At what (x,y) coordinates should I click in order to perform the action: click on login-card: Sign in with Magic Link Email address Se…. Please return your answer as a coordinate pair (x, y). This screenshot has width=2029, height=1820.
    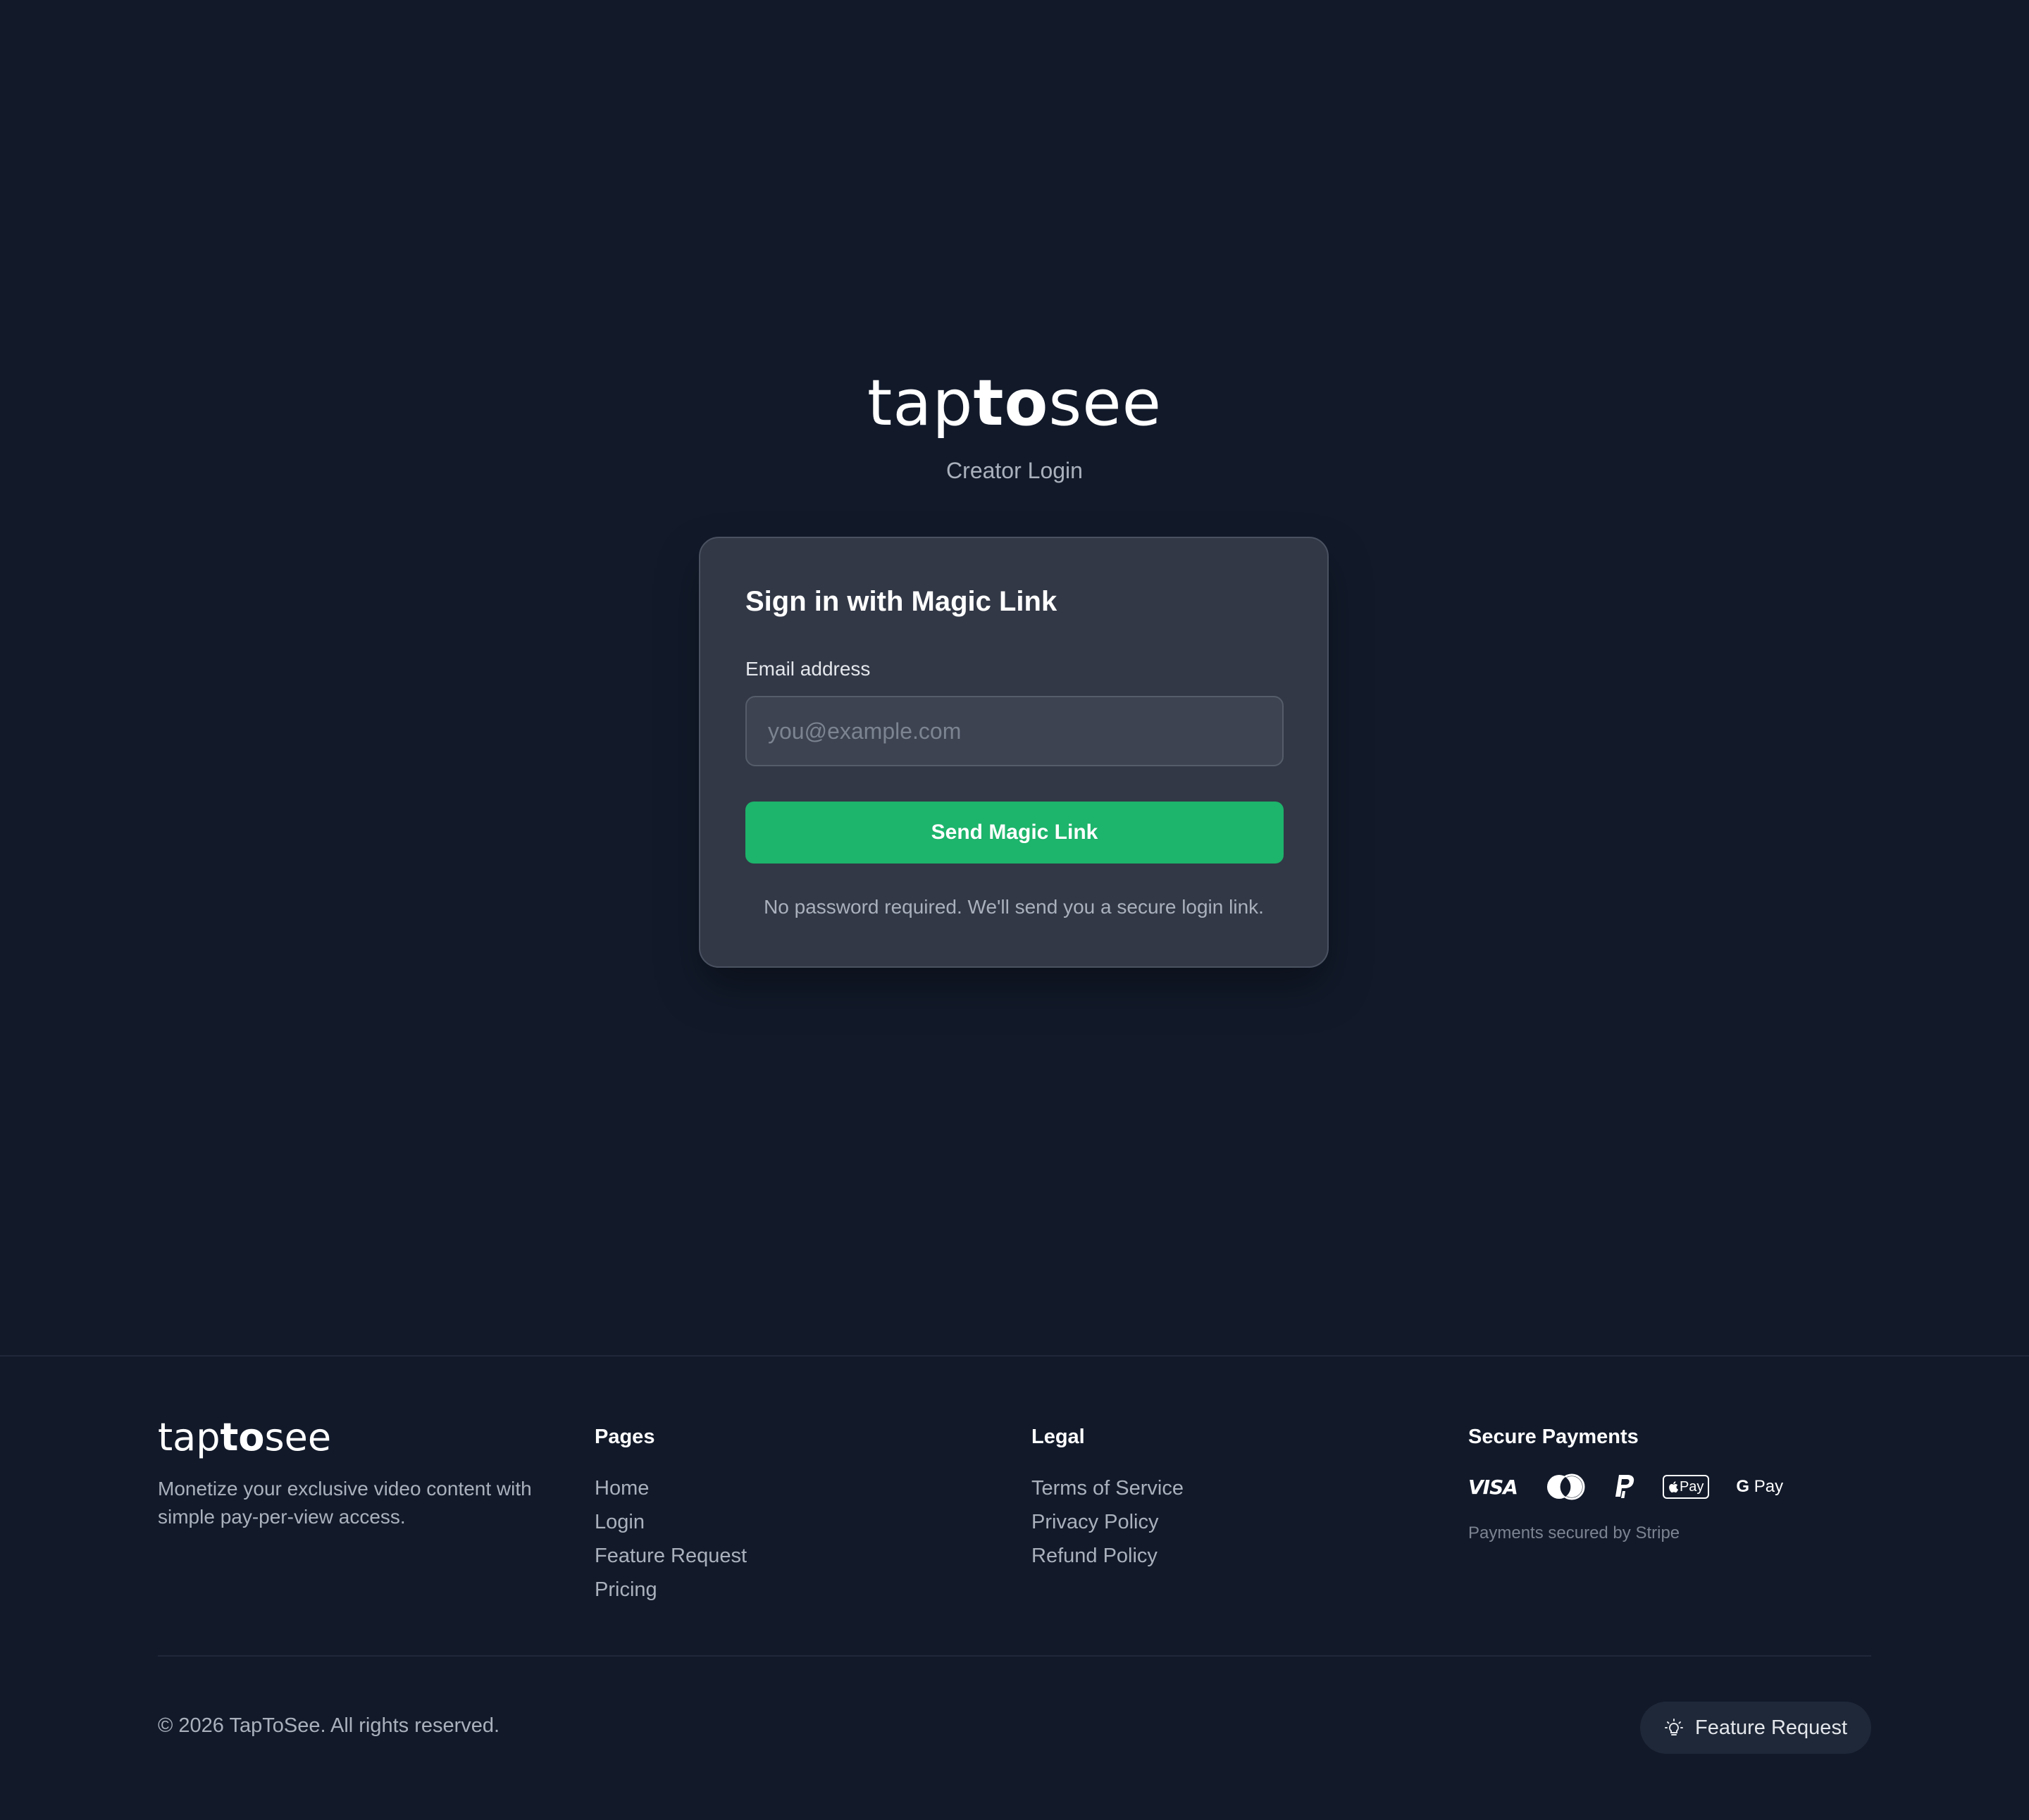
    Looking at the image, I should click on (1014, 753).